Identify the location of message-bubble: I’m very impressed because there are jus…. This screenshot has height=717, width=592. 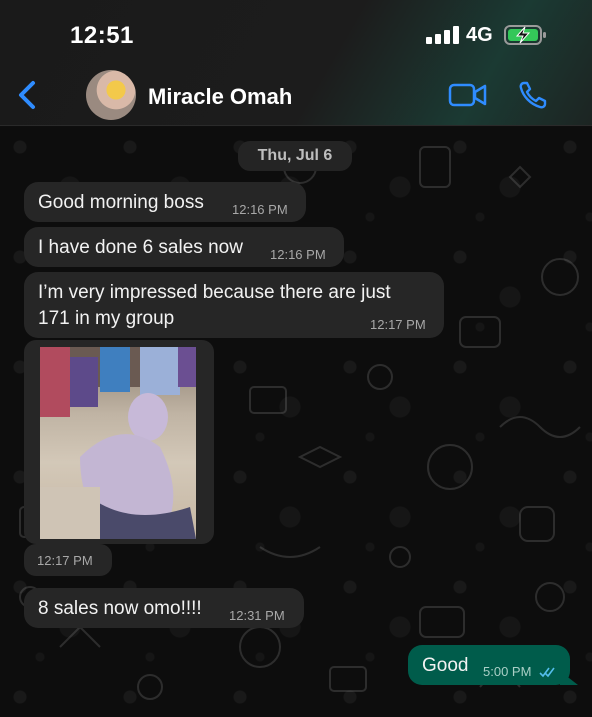
(234, 305).